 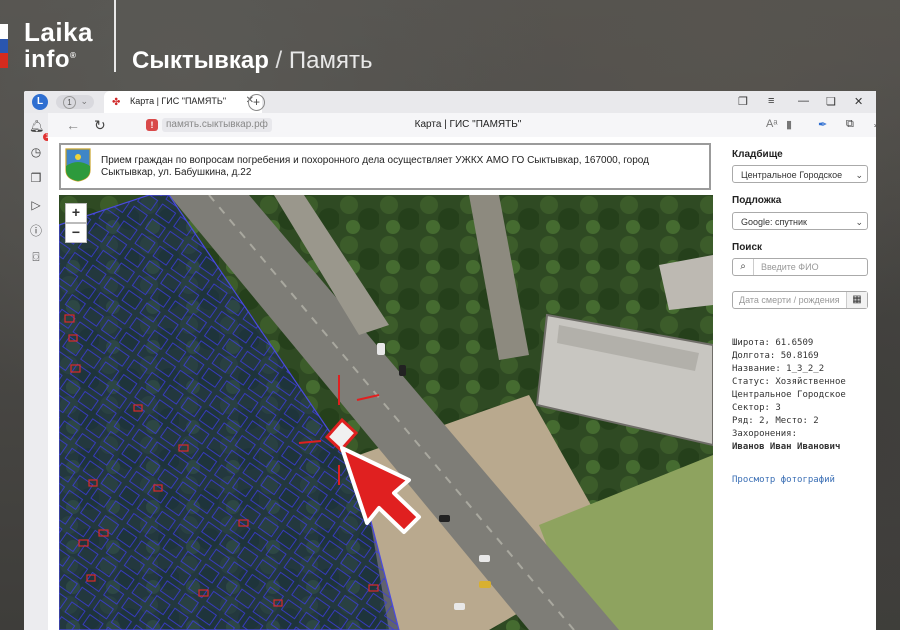 I want to click on calendar-icon: ▦, so click(x=856, y=300).